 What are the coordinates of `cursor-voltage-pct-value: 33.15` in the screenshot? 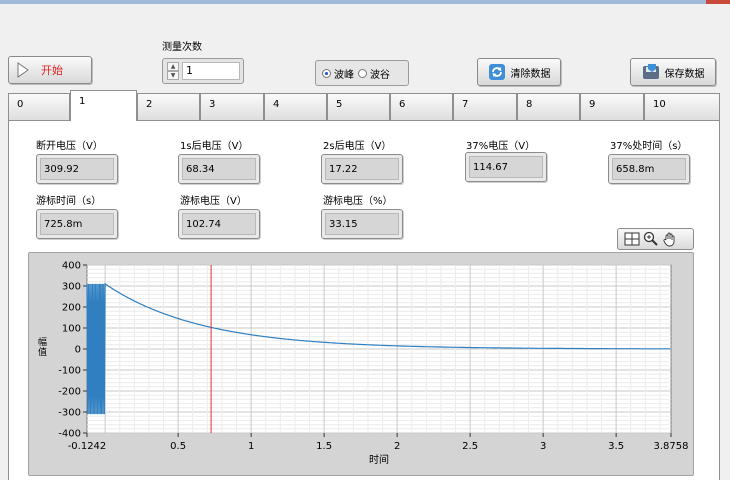 It's located at (362, 224).